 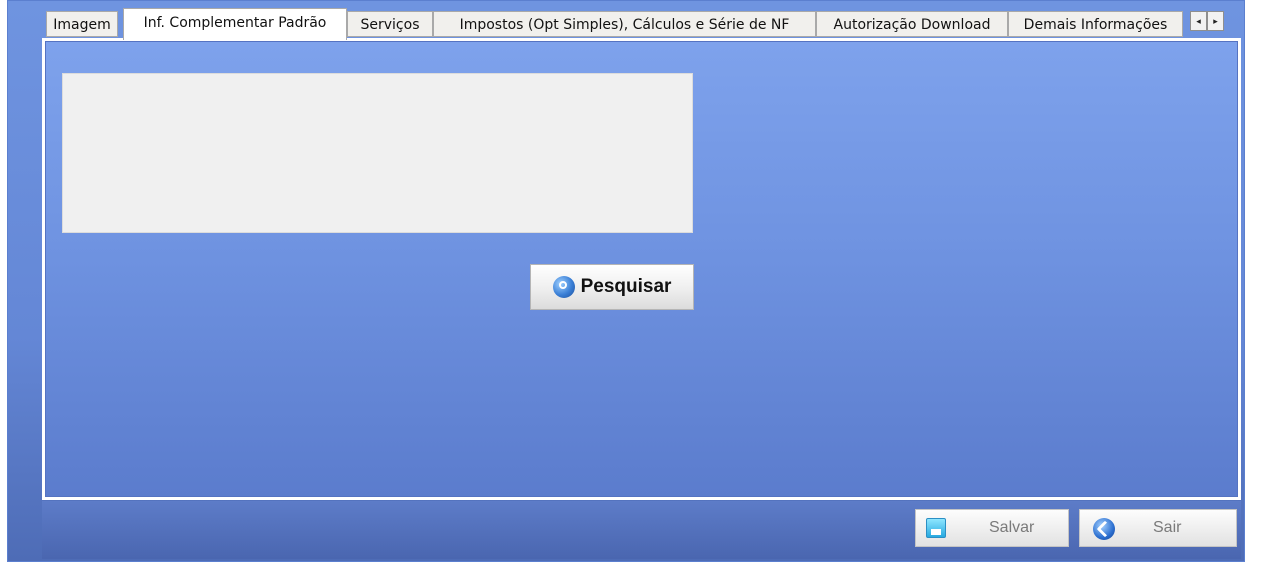 What do you see at coordinates (626, 286) in the screenshot?
I see `search-button-label: Pesquisar` at bounding box center [626, 286].